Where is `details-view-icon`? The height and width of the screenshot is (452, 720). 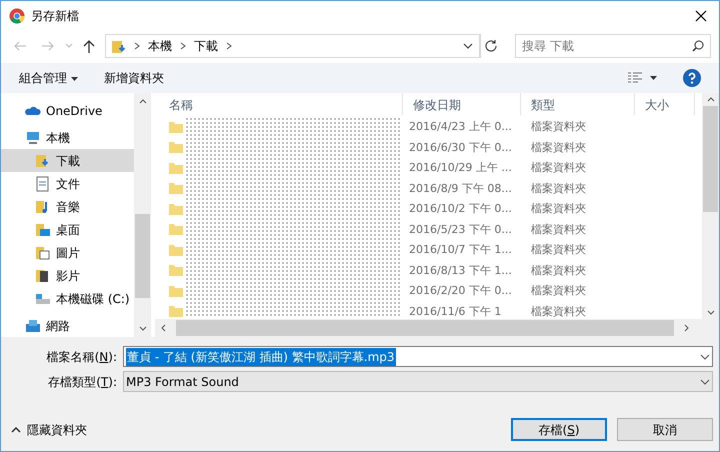
details-view-icon is located at coordinates (635, 78).